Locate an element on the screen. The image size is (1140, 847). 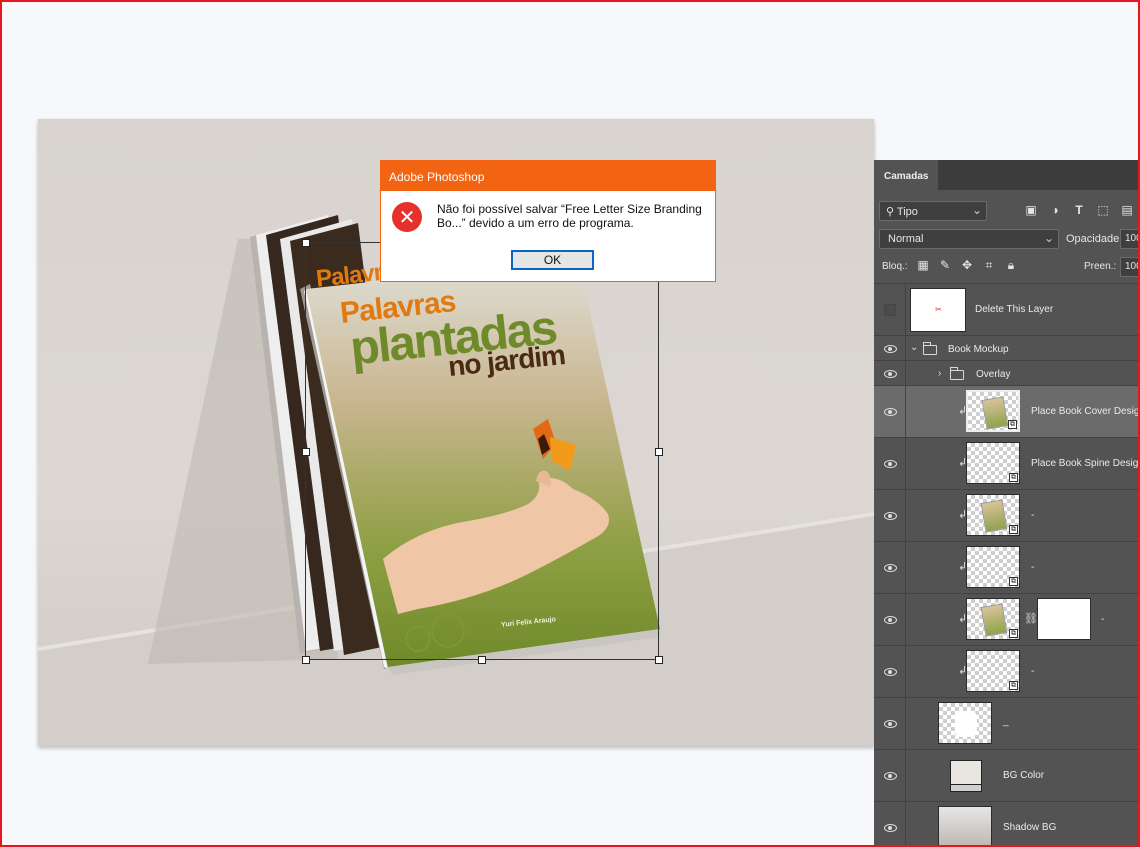
transform-handle-bottom-center is located at coordinates (482, 660).